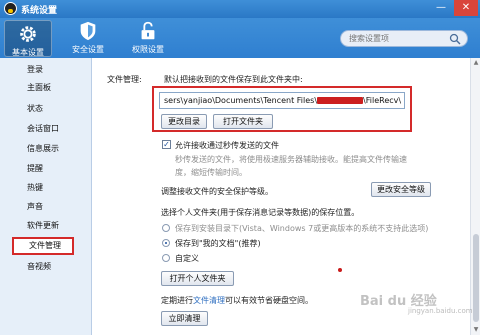 This screenshot has width=480, height=335. Describe the element at coordinates (240, 38) in the screenshot. I see `settings-toolbar: 基本设置 安全设置 权限设置` at that location.